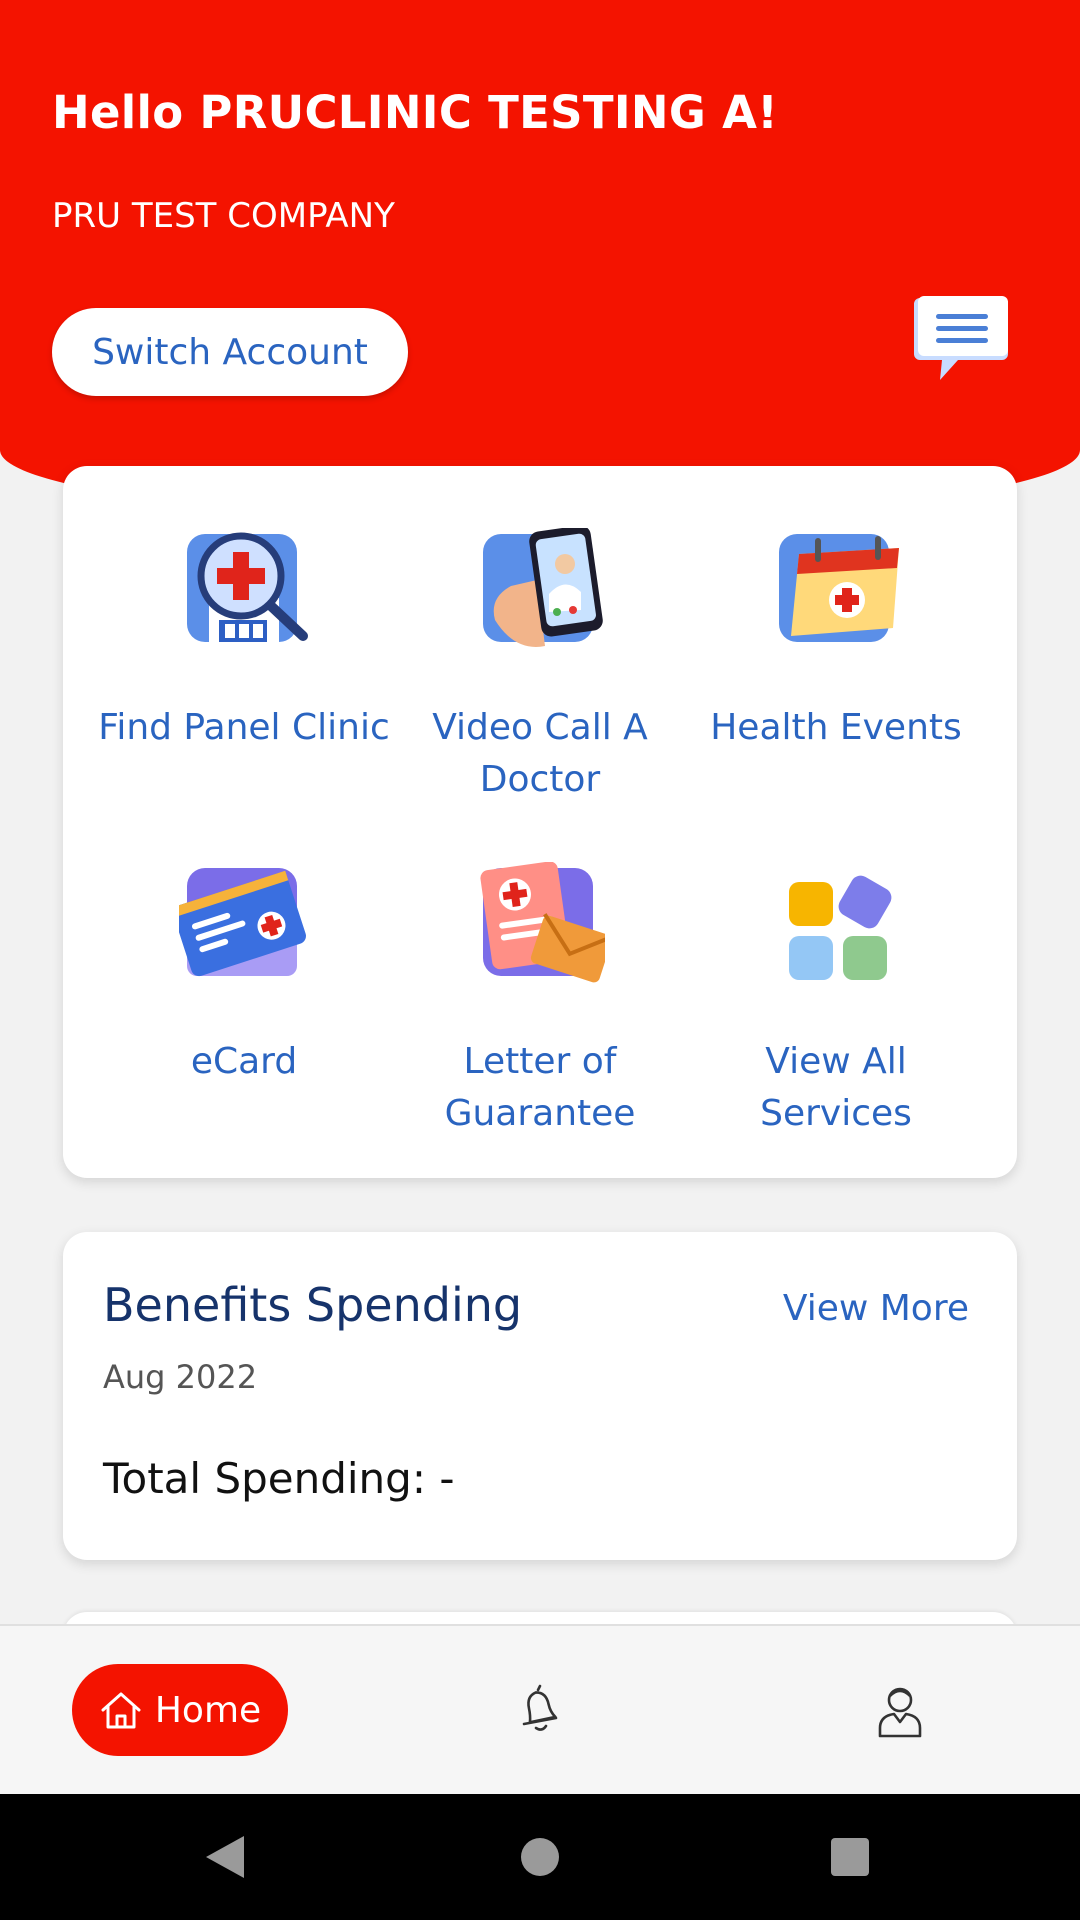 This screenshot has width=1080, height=1920. I want to click on ecard-icon, so click(240, 927).